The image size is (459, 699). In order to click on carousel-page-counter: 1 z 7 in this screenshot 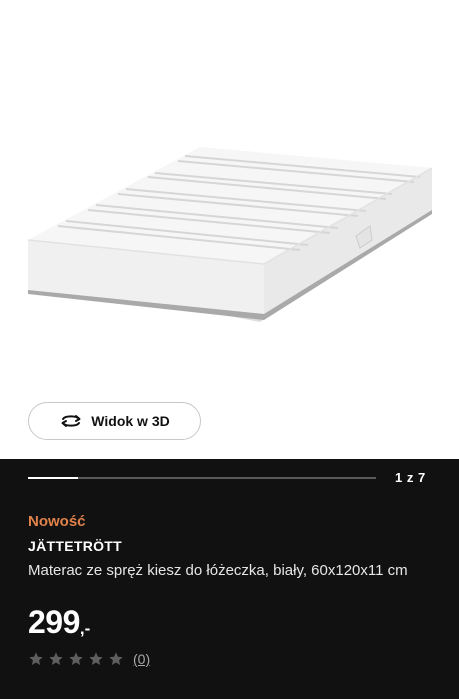, I will do `click(410, 477)`.